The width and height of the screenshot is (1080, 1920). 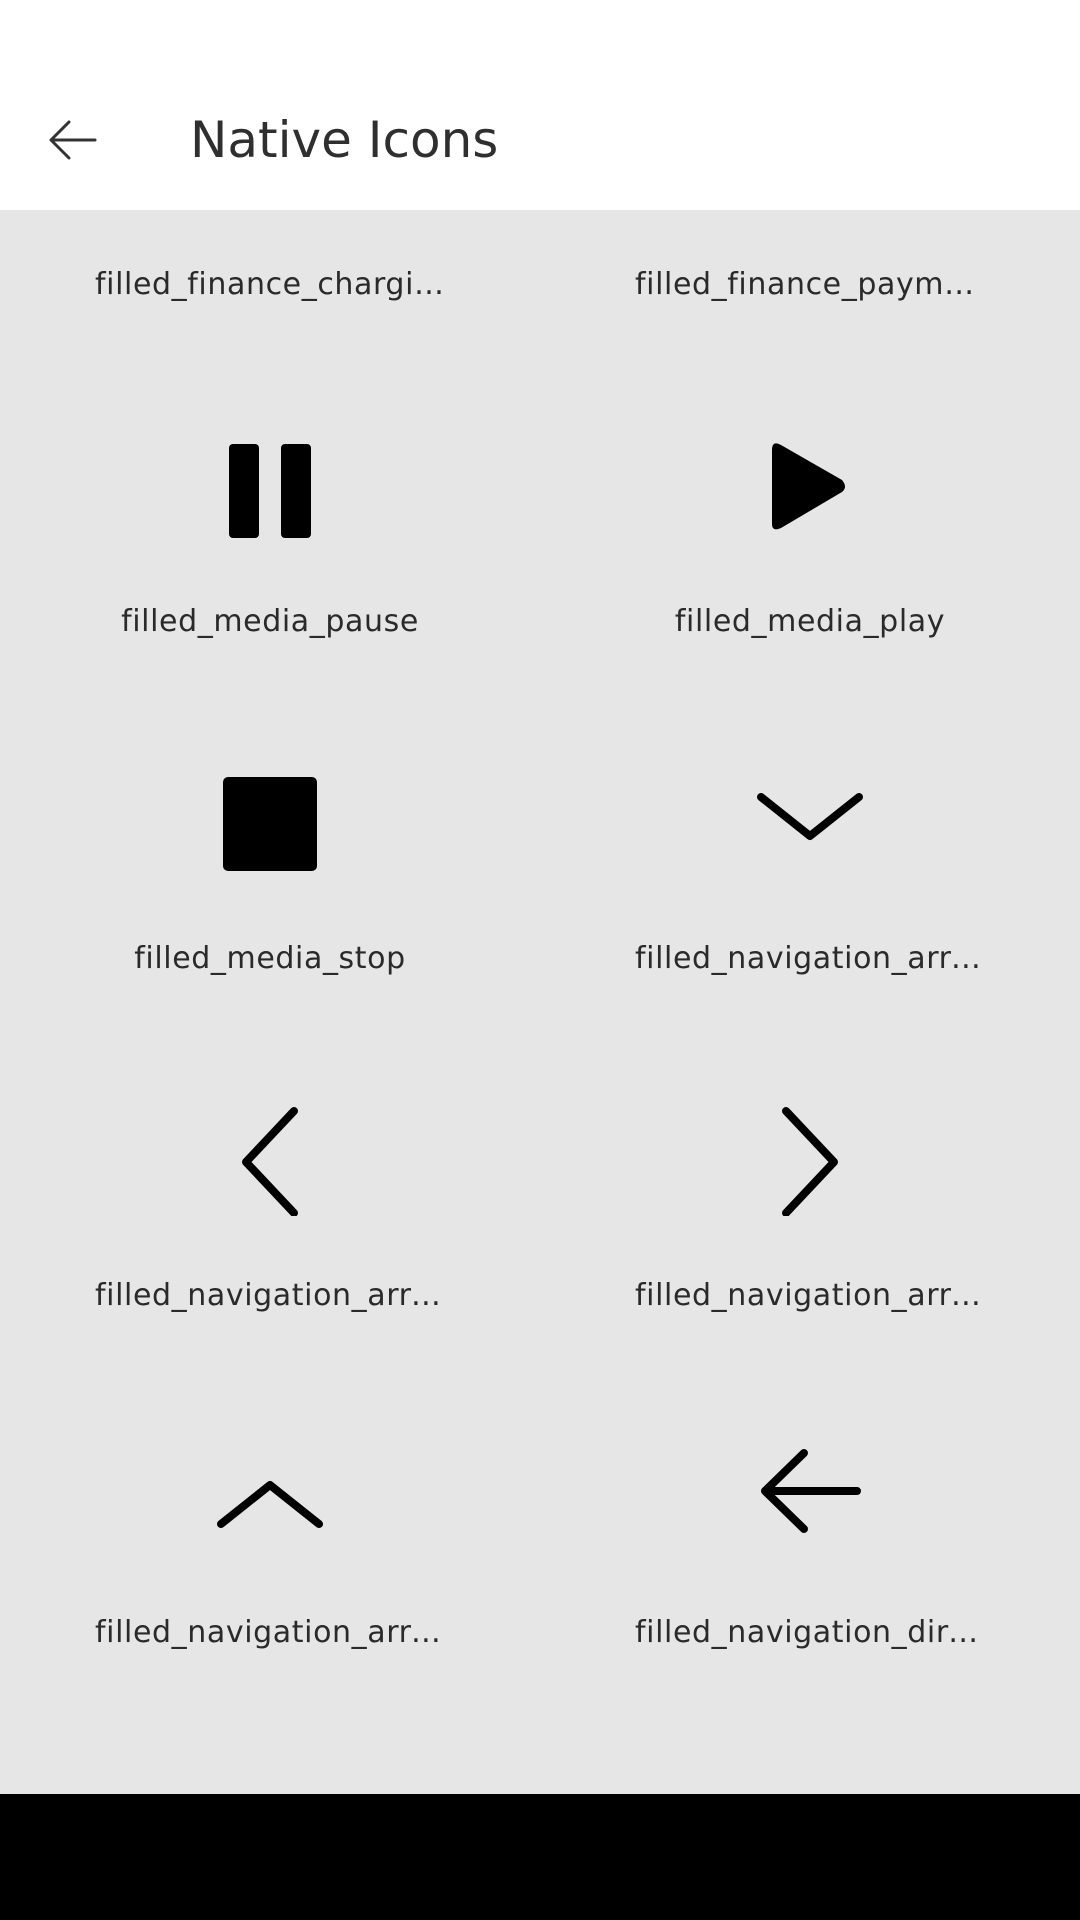 I want to click on icon-label: filled_finance_charging, so click(x=270, y=284).